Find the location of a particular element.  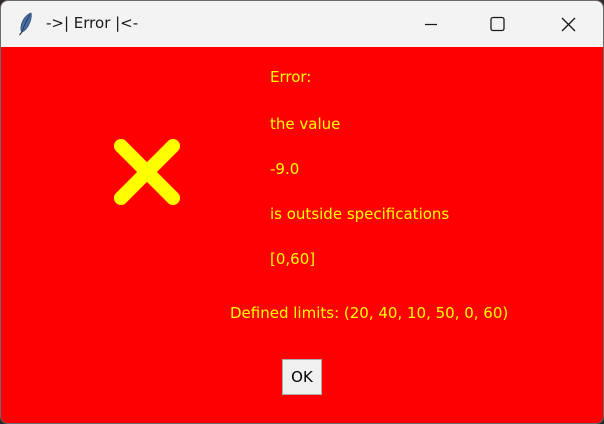

close-button is located at coordinates (568, 24).